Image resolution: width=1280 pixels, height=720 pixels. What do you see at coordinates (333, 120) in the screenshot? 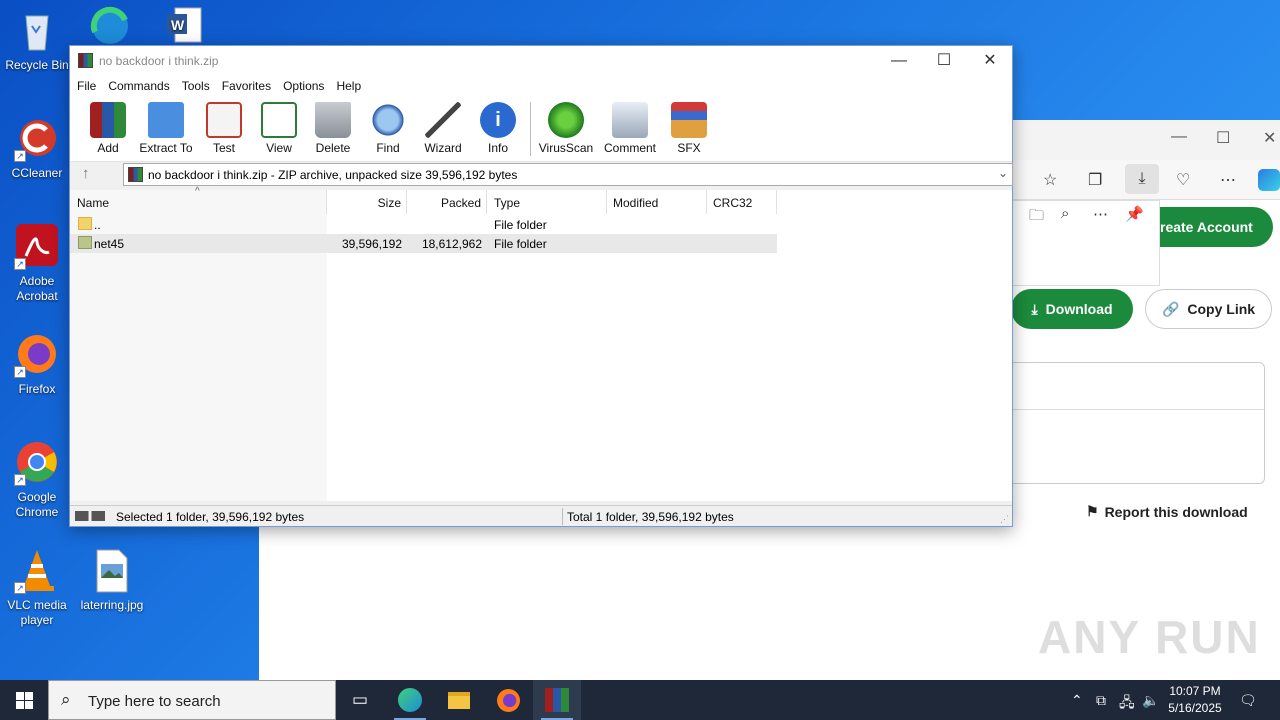
I see `trash-can-icon` at bounding box center [333, 120].